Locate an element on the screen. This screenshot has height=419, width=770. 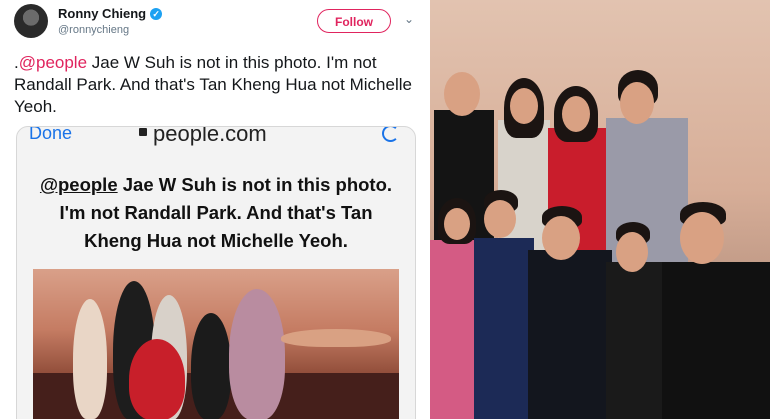
url-text: people.com is located at coordinates (210, 136).